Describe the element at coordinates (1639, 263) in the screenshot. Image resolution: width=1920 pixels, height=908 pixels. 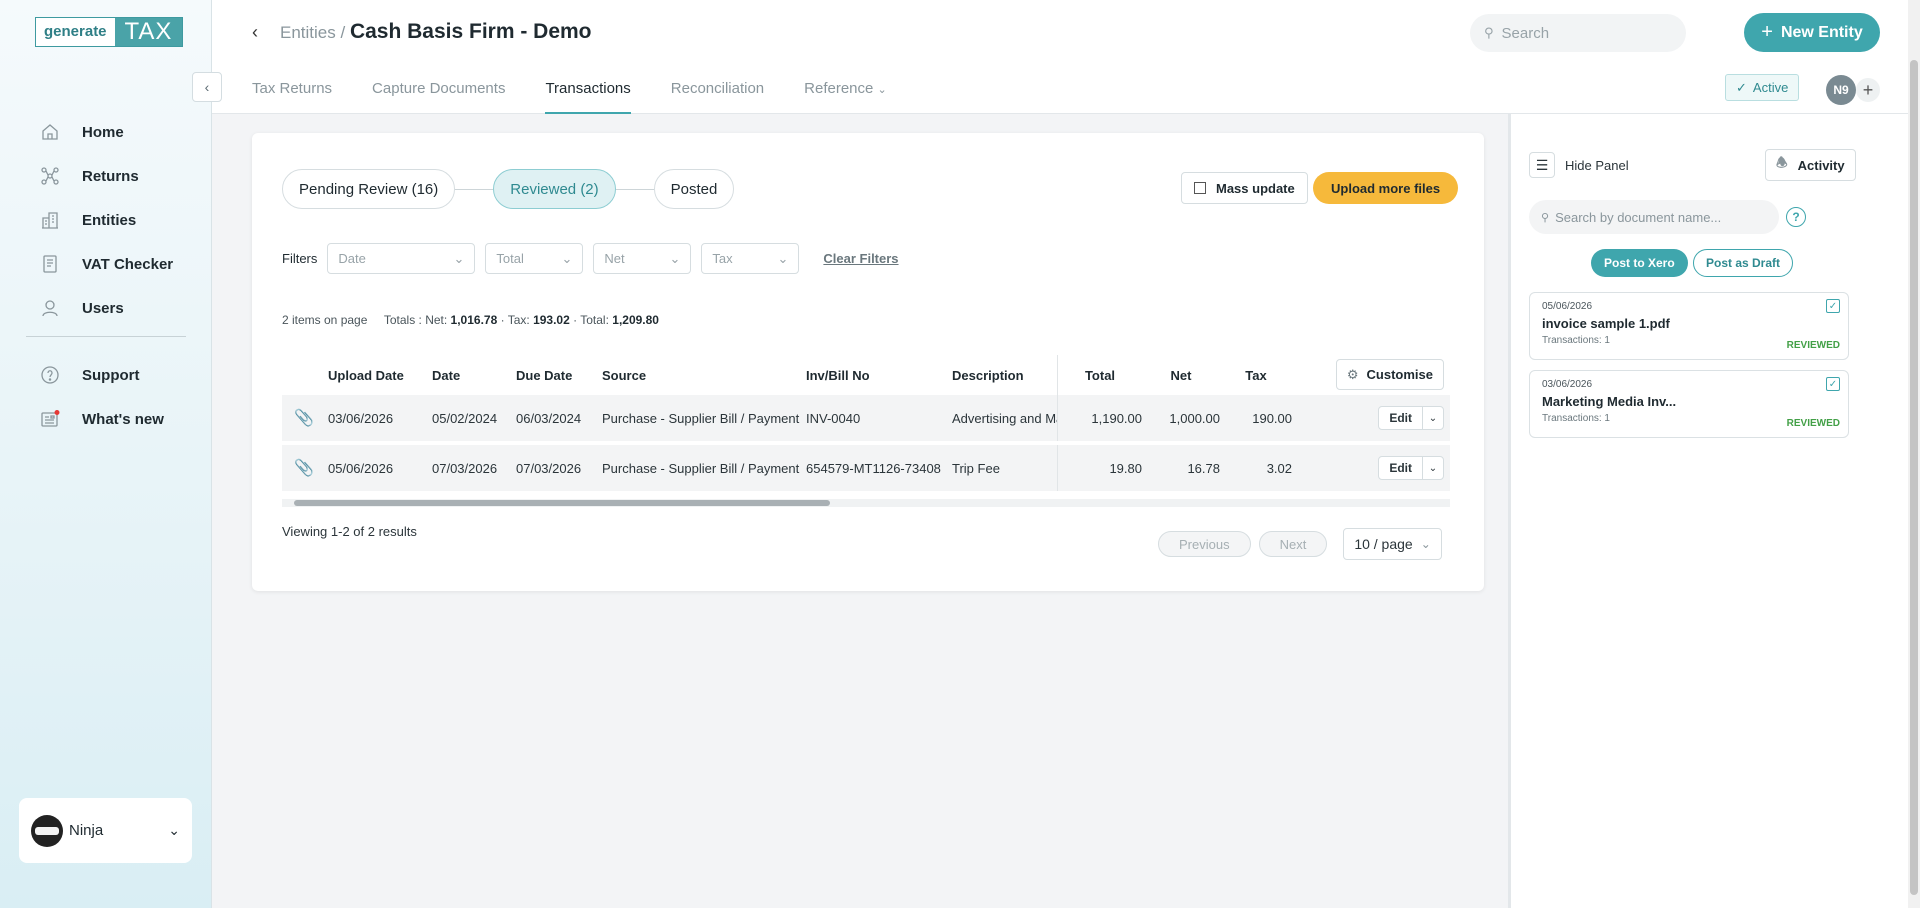
I see `post-to-xero-button: Post to Xero` at that location.